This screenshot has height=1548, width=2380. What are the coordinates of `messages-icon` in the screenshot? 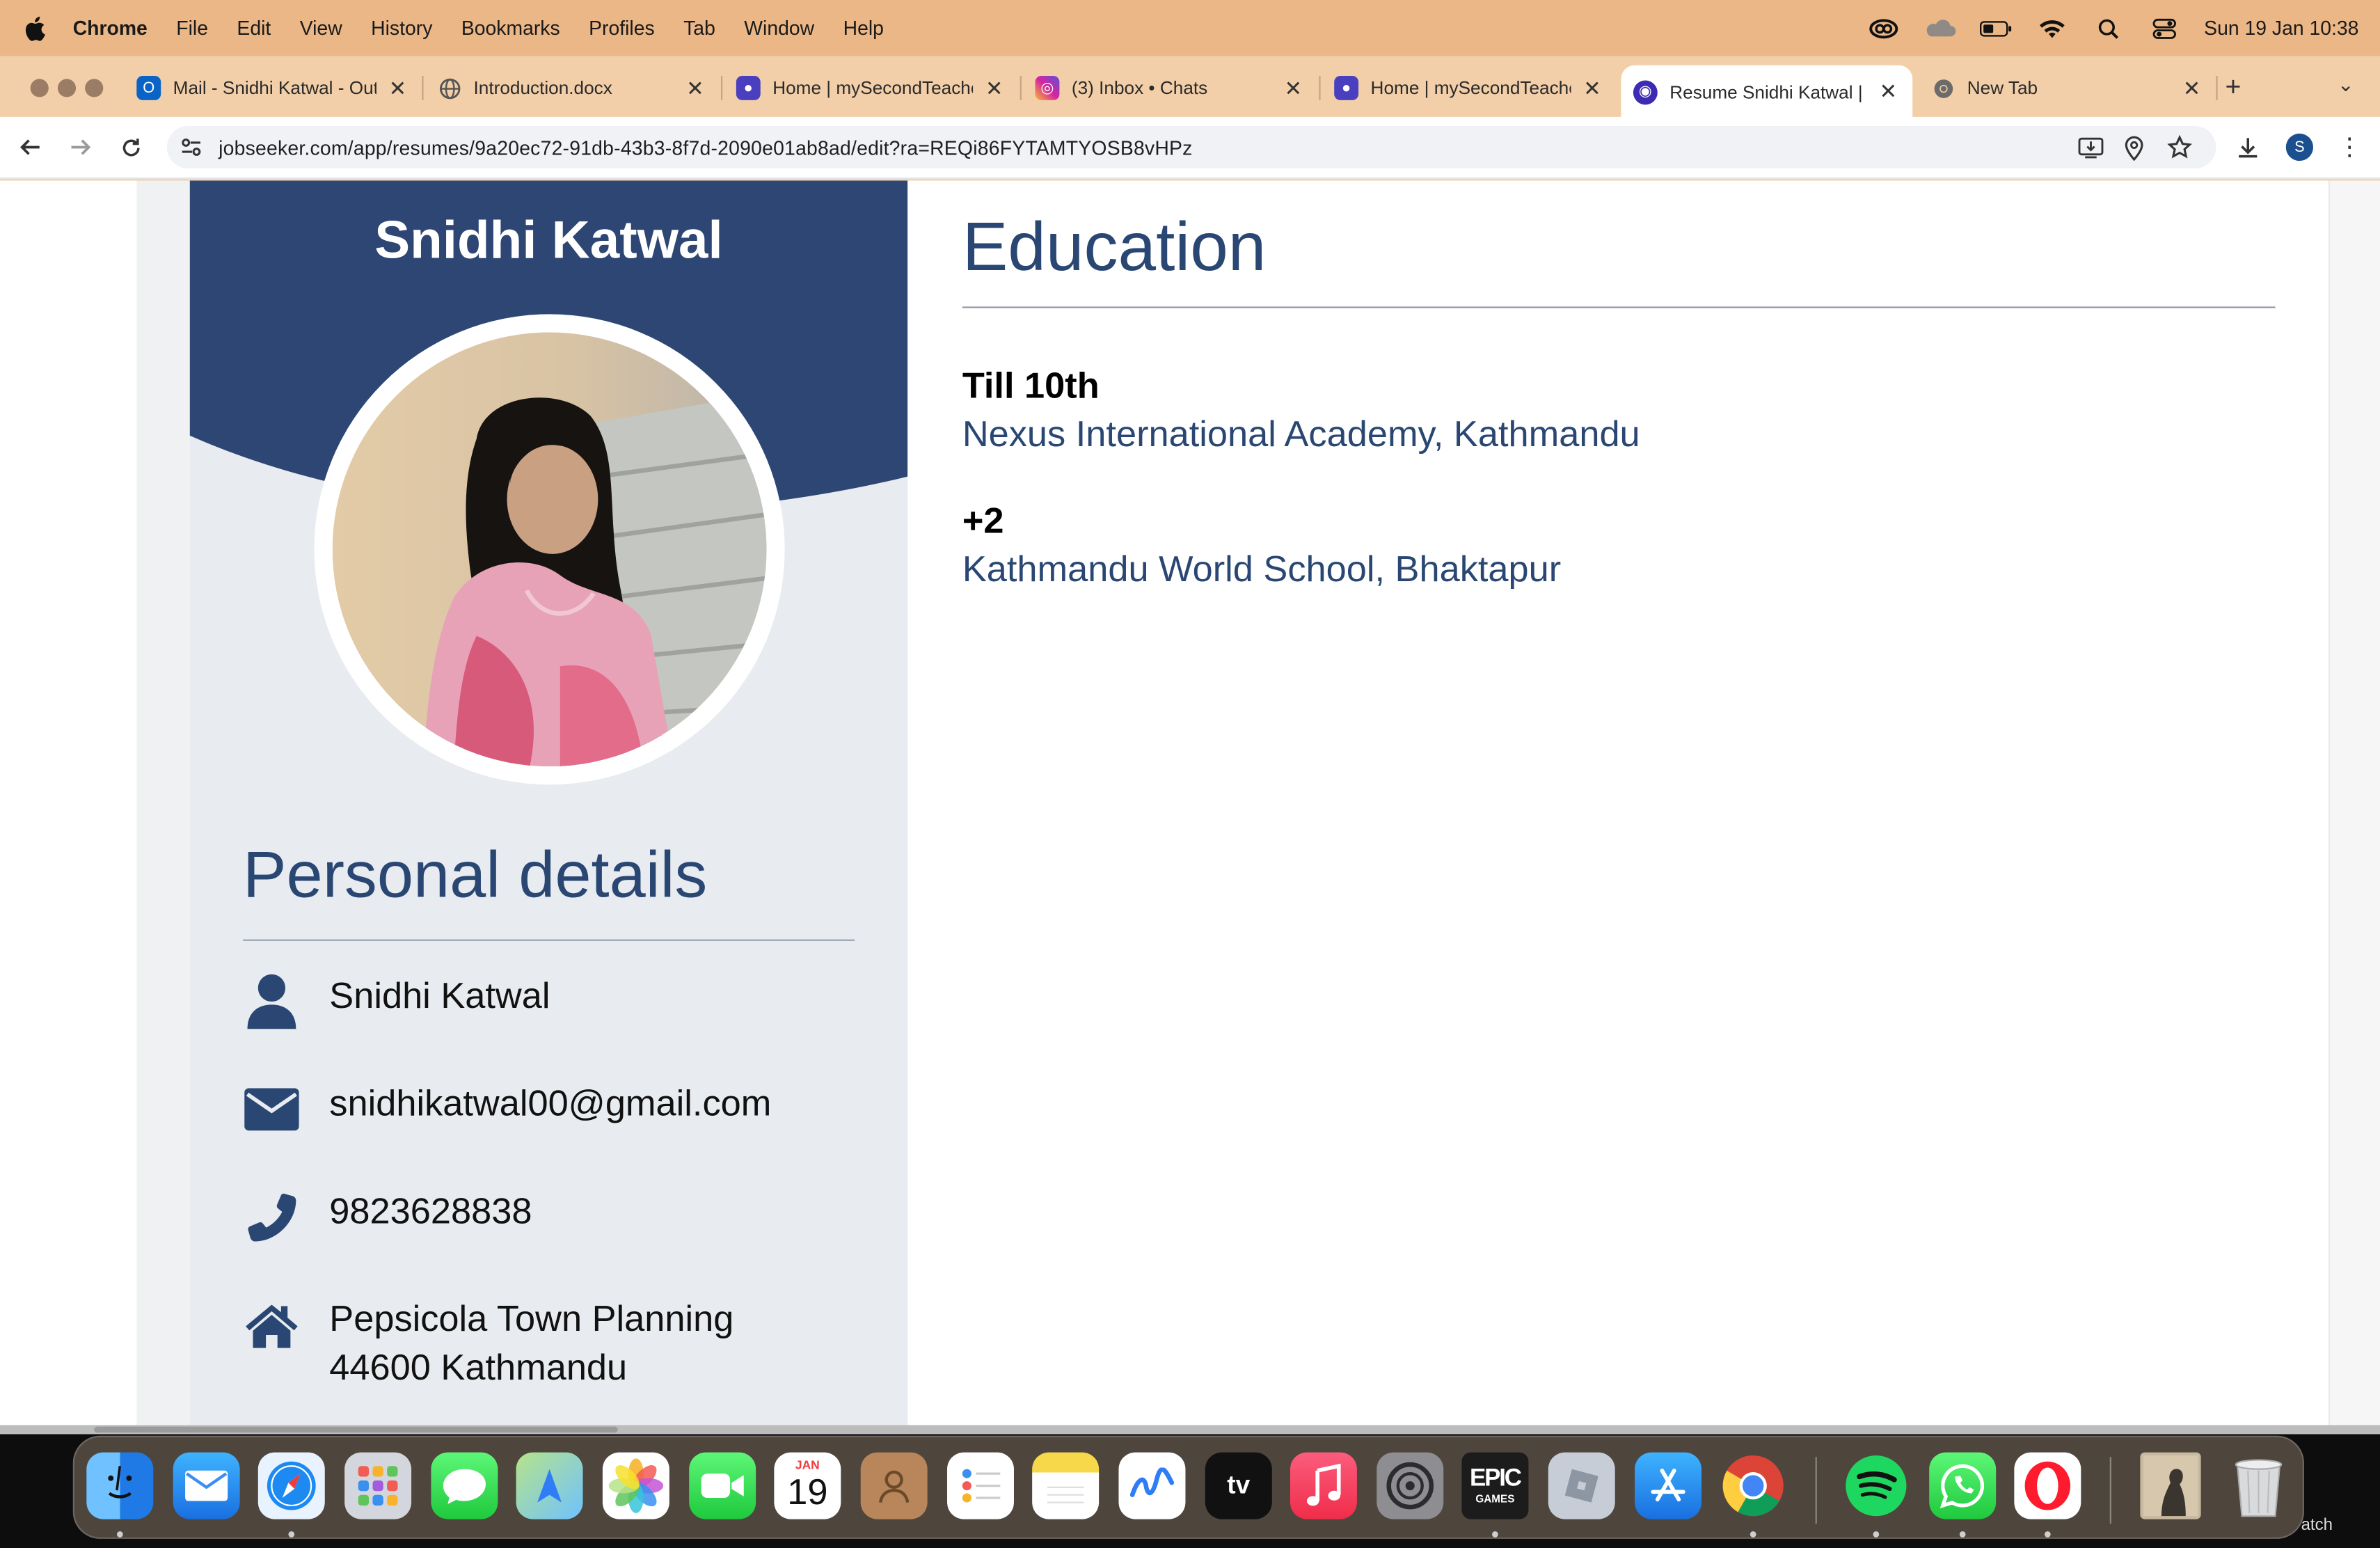 It's located at (465, 1485).